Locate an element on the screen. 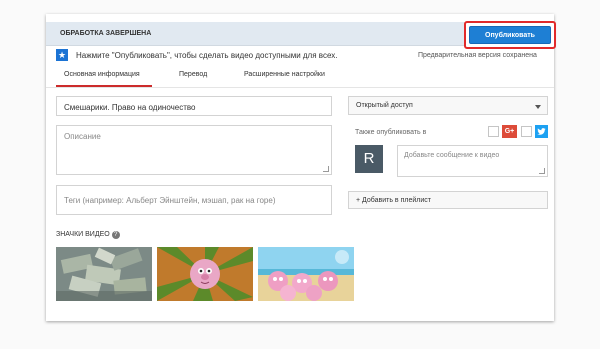  privacy-value: Открытый доступ is located at coordinates (384, 105).